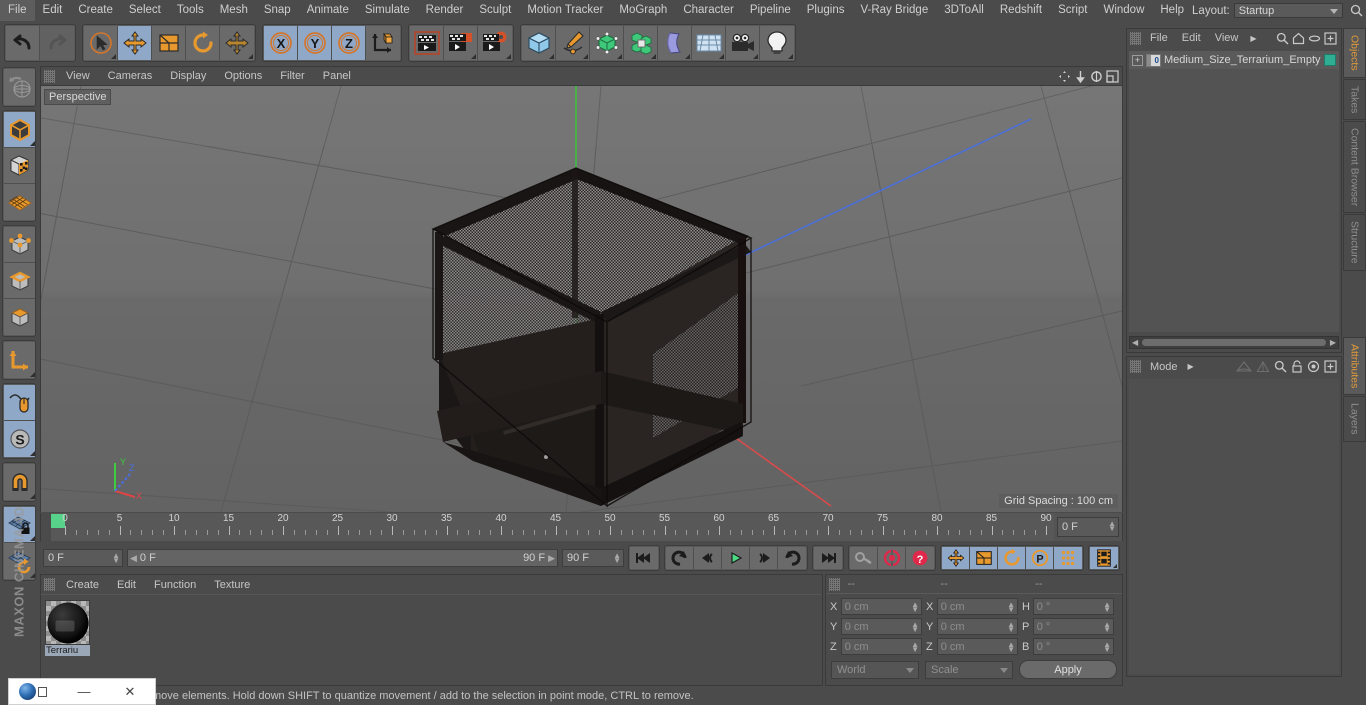 This screenshot has width=1366, height=705. I want to click on preview-range-bar: ◀ 0 F 90 F ▶, so click(342, 558).